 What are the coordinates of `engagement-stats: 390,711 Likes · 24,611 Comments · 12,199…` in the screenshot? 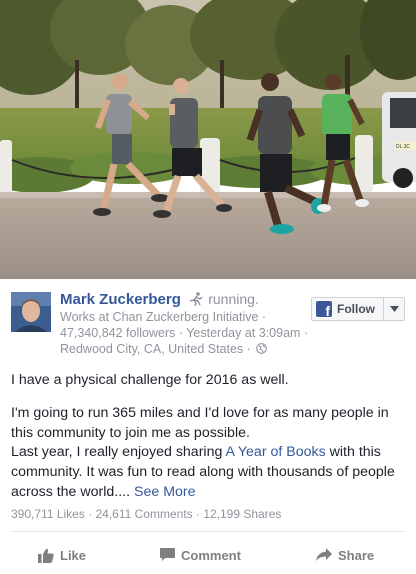 It's located at (146, 514).